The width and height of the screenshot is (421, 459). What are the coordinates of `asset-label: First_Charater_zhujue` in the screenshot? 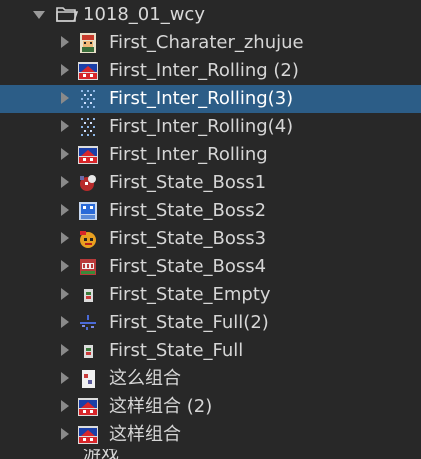 It's located at (206, 42).